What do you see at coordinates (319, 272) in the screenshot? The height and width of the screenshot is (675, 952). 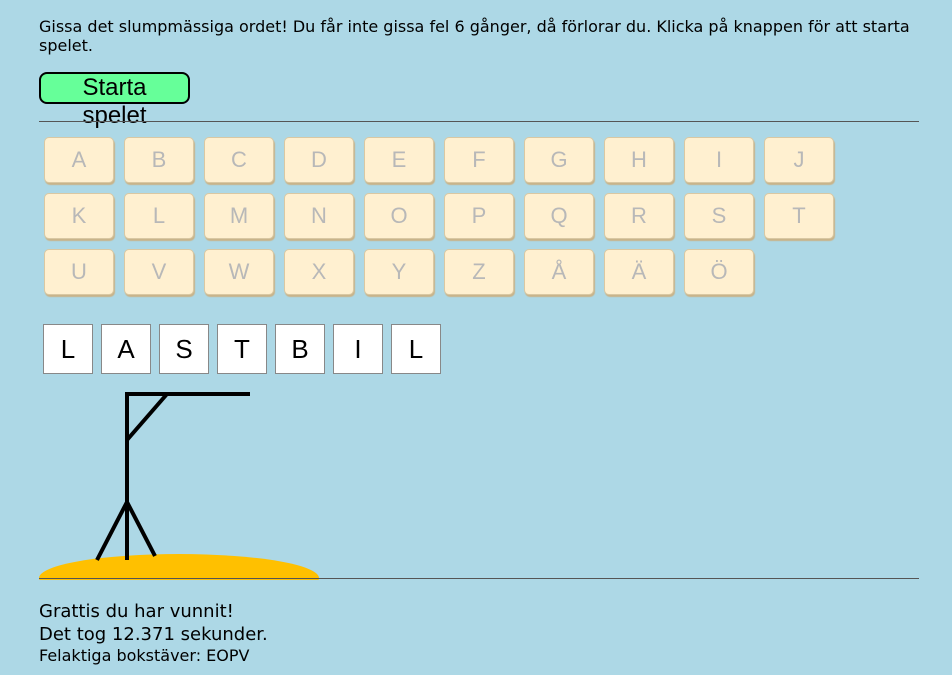 I see `letter-key: X` at bounding box center [319, 272].